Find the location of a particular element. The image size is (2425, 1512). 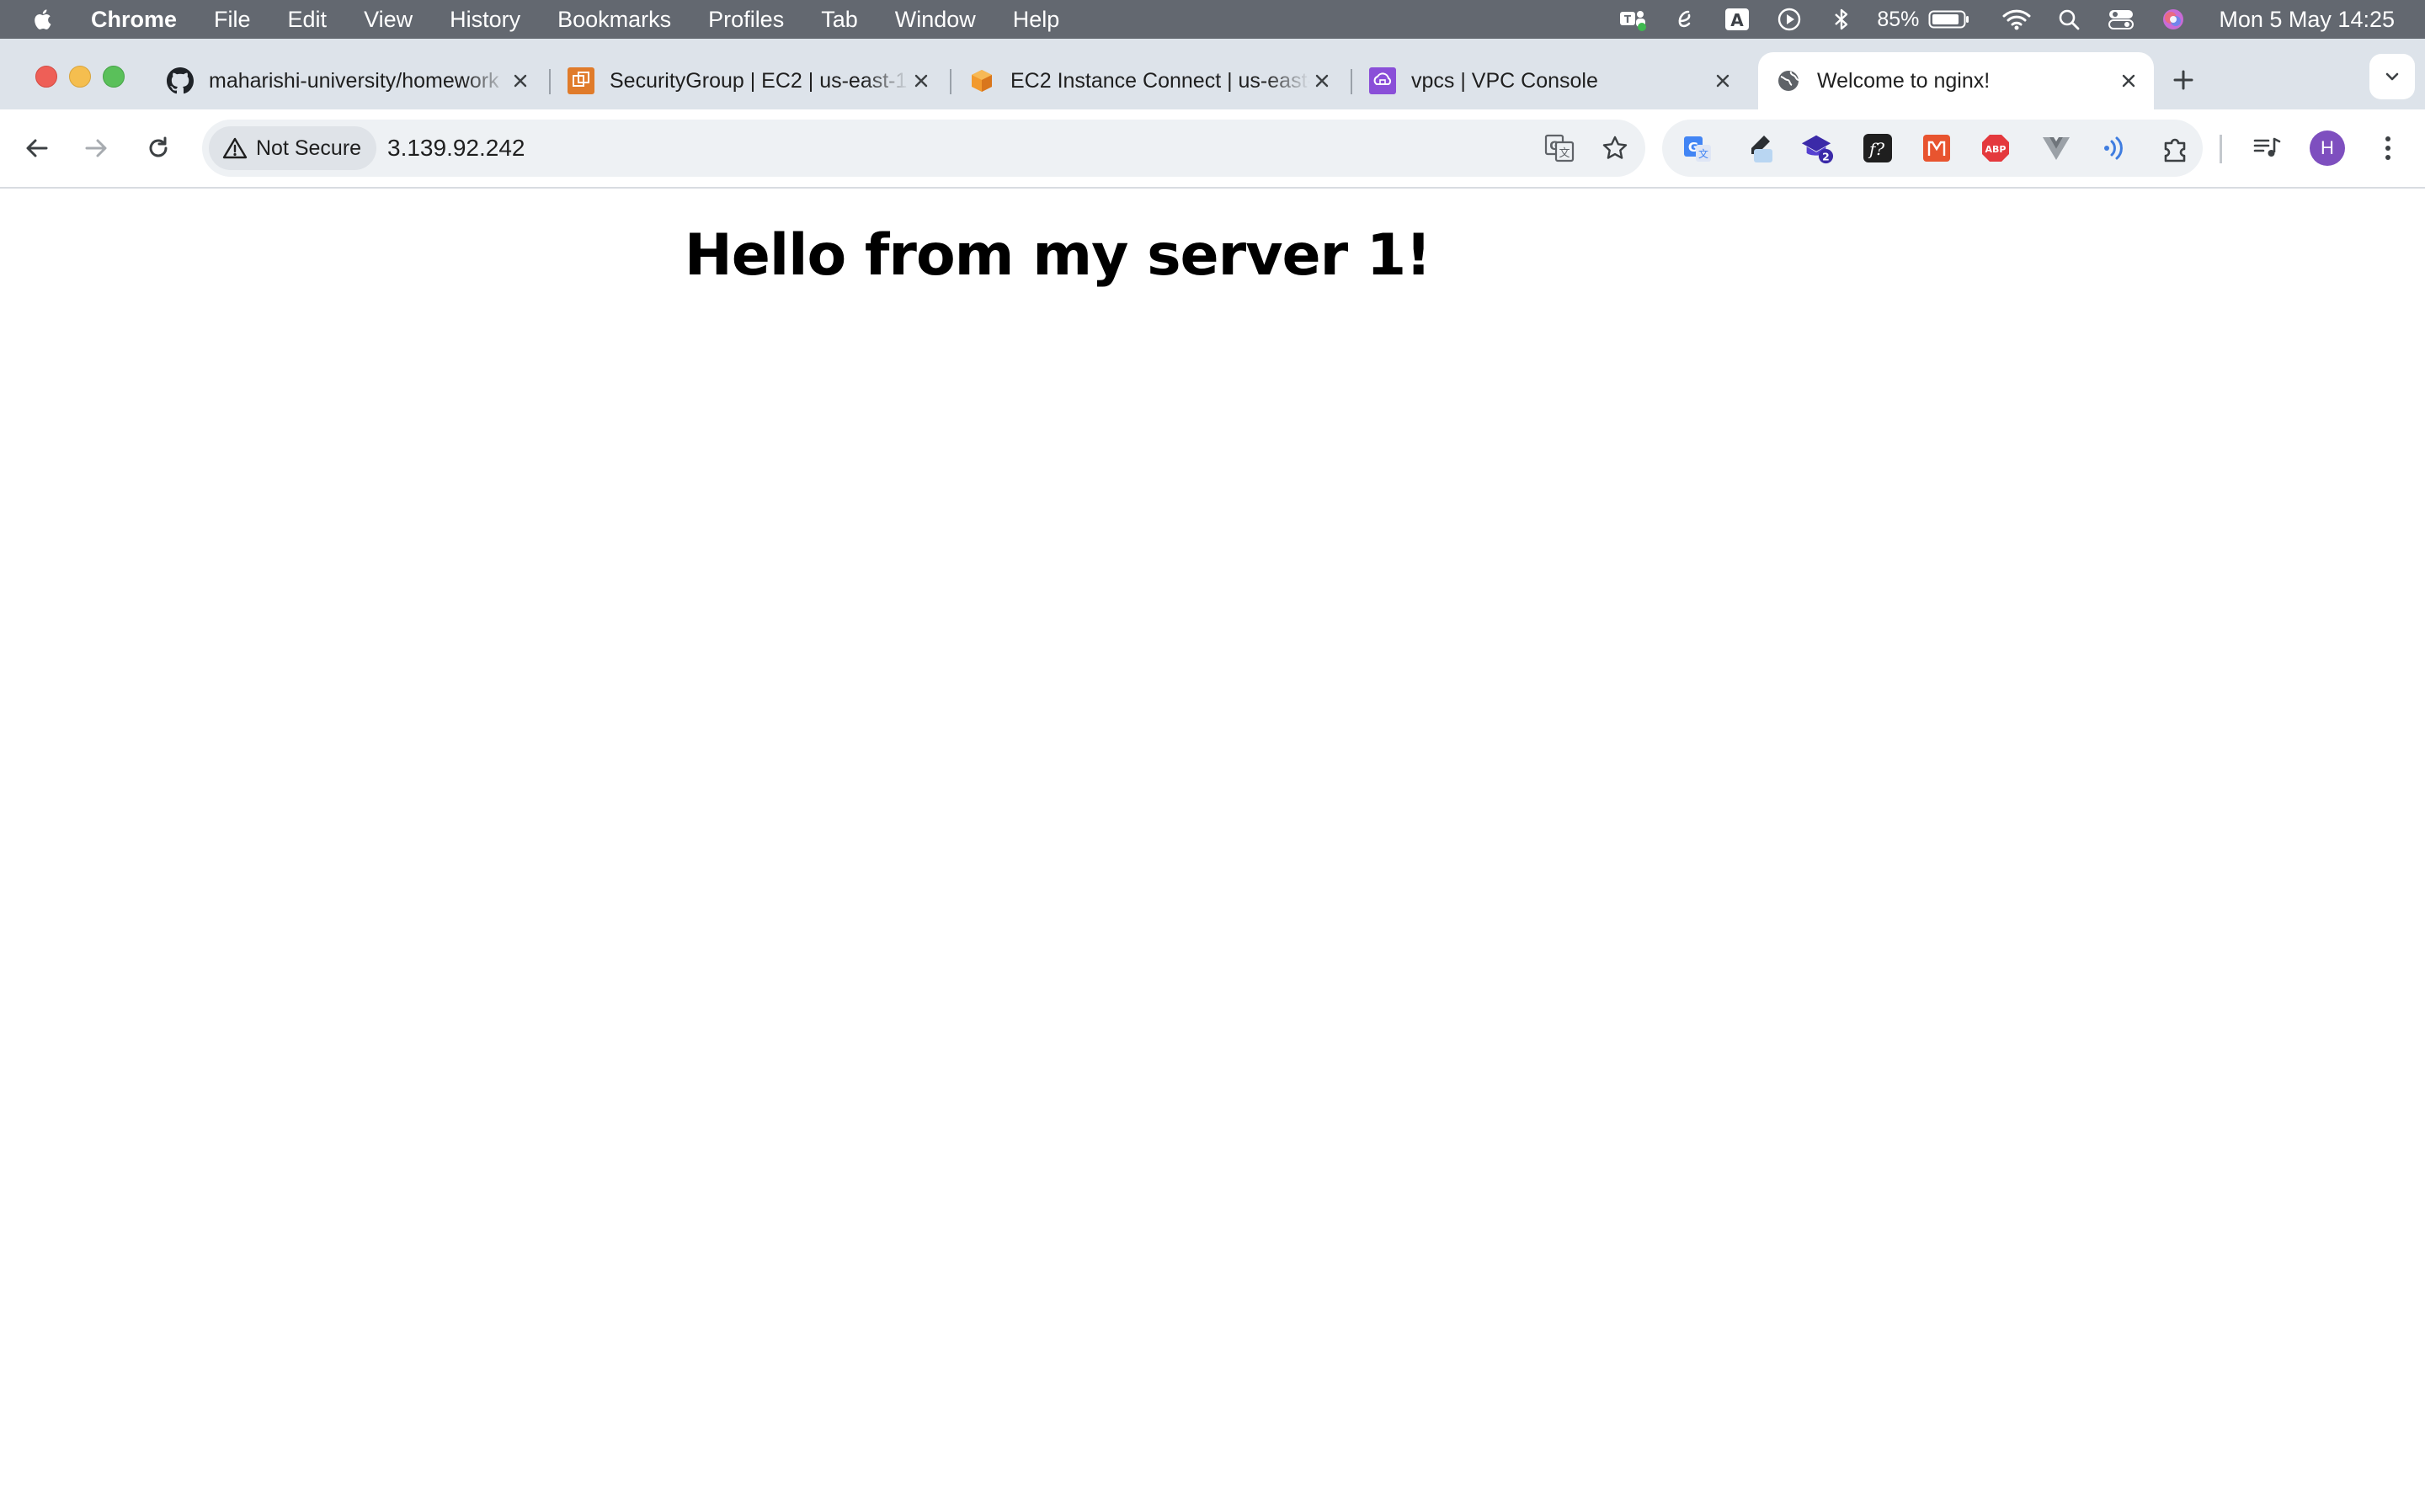

reload-icon is located at coordinates (158, 148).